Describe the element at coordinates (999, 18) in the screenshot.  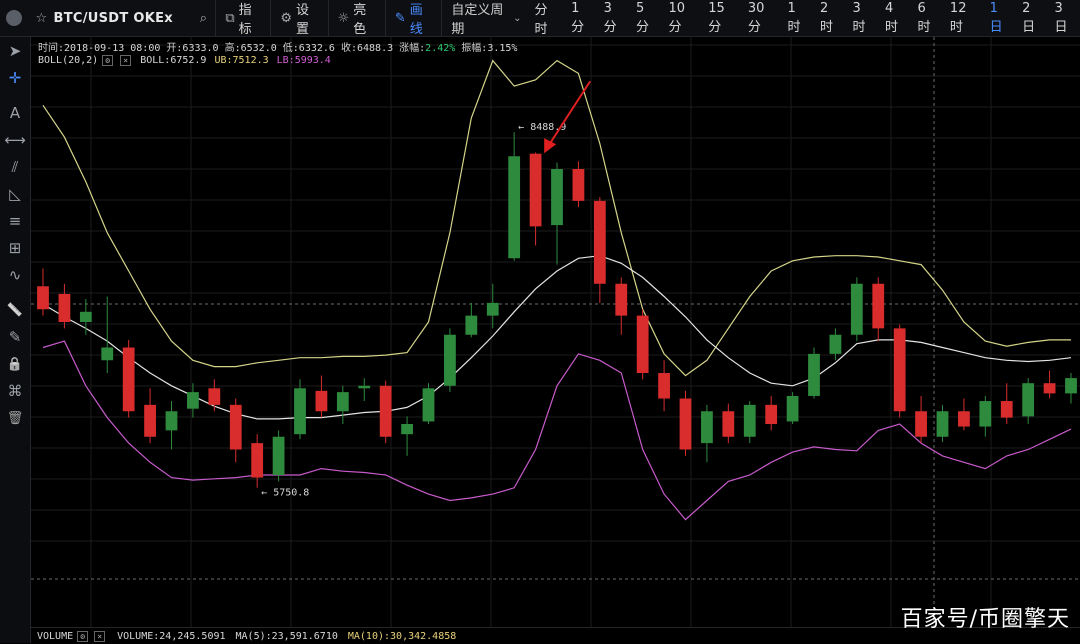
I see `period-tab: 1日` at that location.